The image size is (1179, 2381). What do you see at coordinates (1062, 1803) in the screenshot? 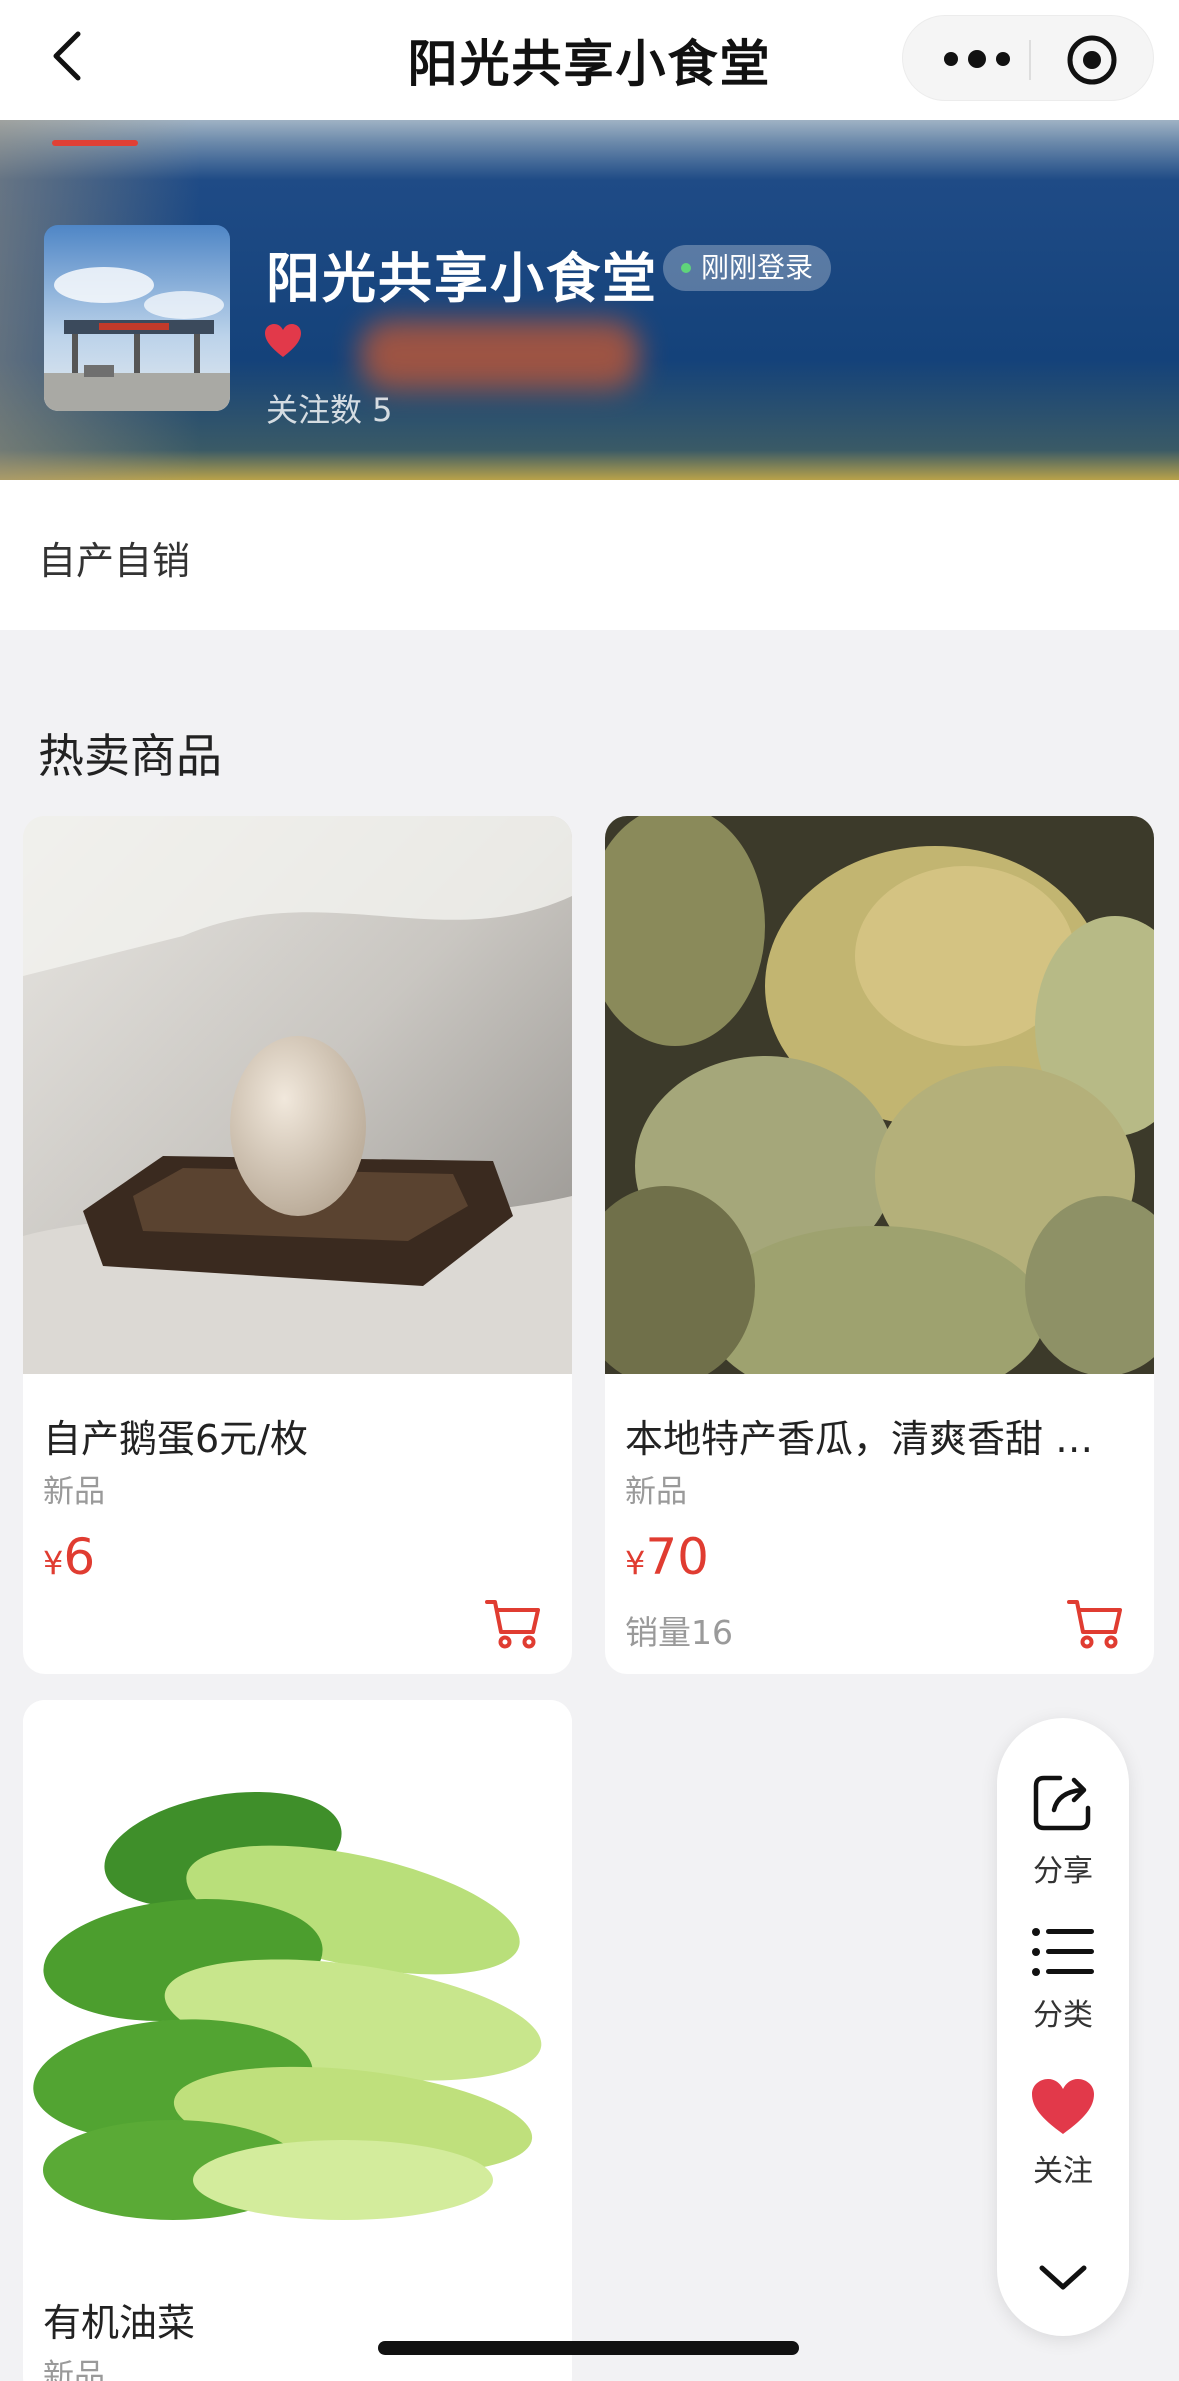
I see `share-icon` at bounding box center [1062, 1803].